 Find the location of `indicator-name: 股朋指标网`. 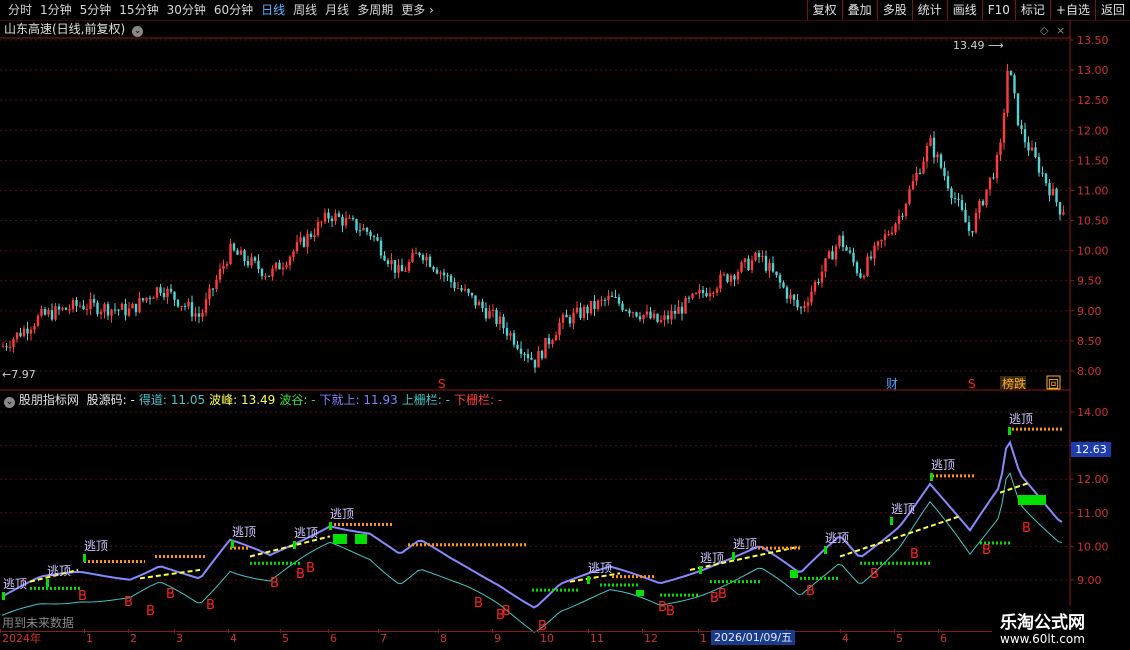

indicator-name: 股朋指标网 is located at coordinates (49, 400).